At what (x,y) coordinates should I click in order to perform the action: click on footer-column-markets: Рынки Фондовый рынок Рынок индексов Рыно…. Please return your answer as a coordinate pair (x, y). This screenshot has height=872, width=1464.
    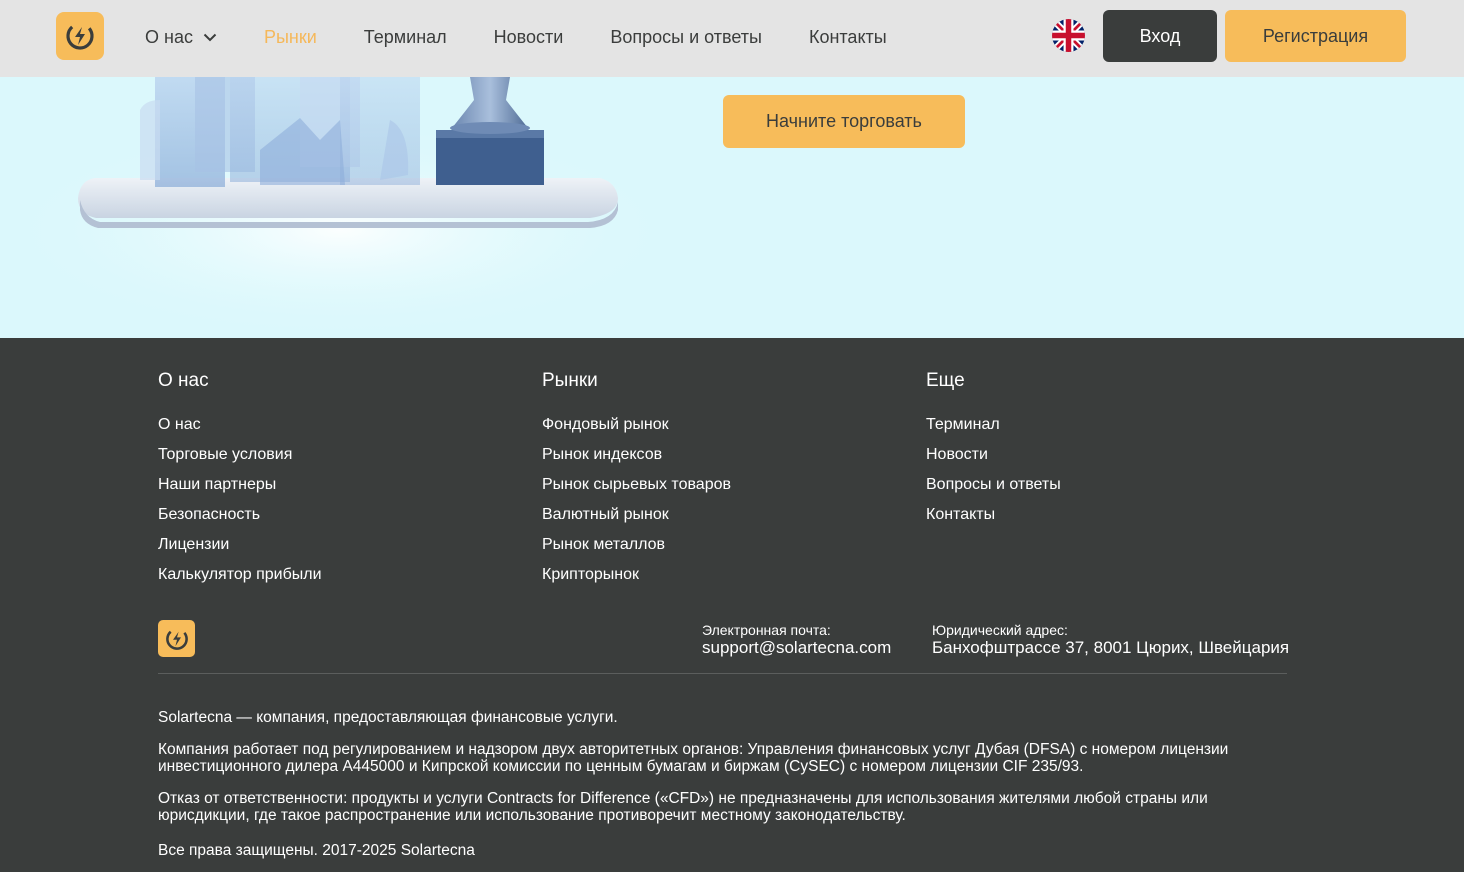
    Looking at the image, I should click on (636, 483).